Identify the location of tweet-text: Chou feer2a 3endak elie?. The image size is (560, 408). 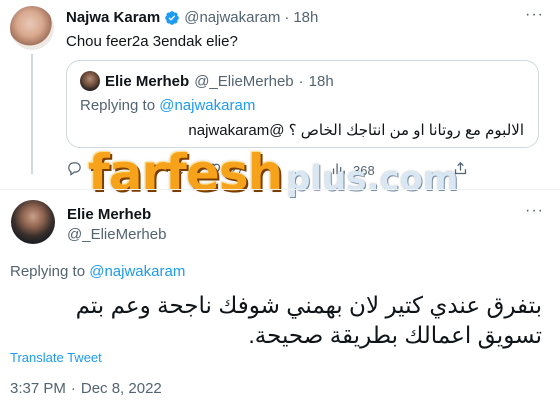
(152, 41).